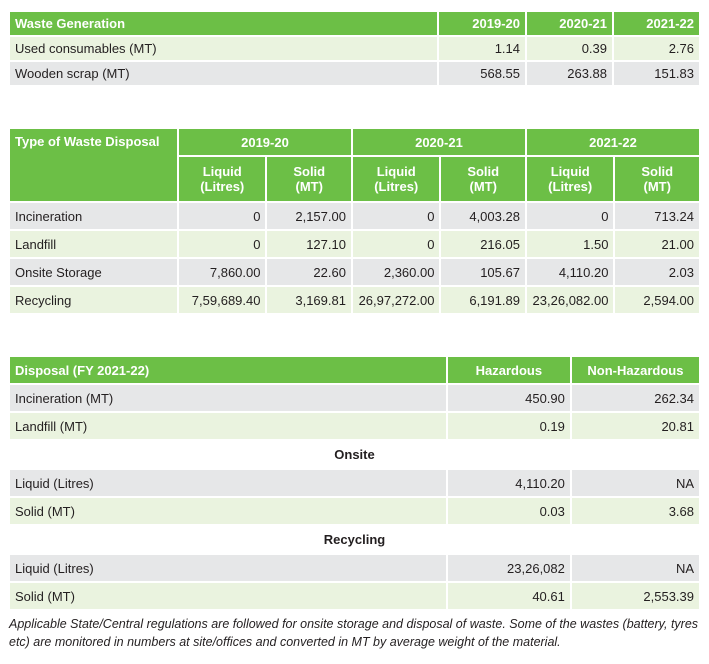 Image resolution: width=709 pixels, height=664 pixels. I want to click on year-header: 2021-22, so click(612, 142).